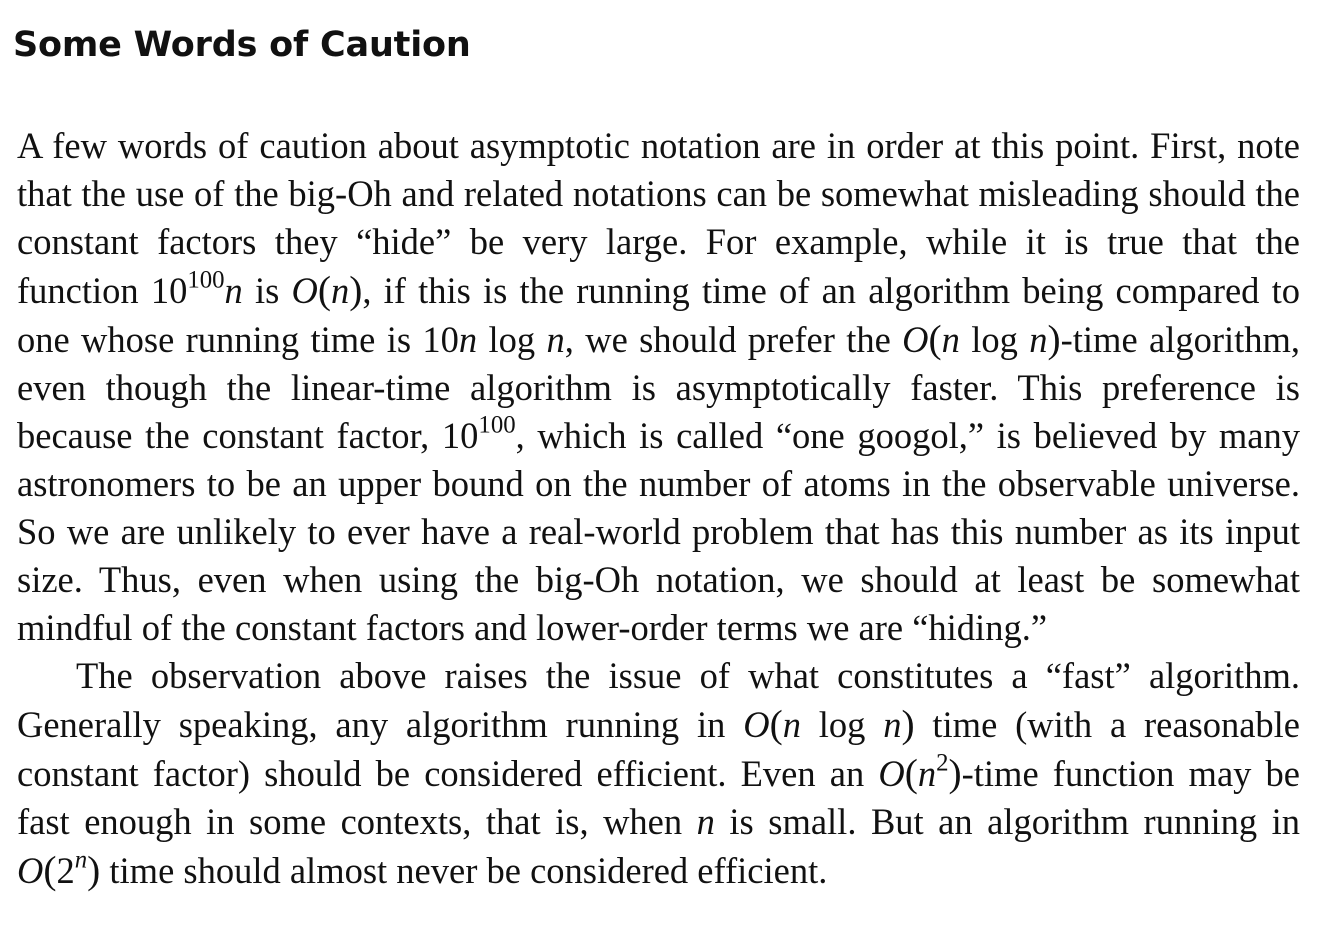 The height and width of the screenshot is (936, 1322). Describe the element at coordinates (242, 45) in the screenshot. I see `section-heading: Some Words of Caution` at that location.